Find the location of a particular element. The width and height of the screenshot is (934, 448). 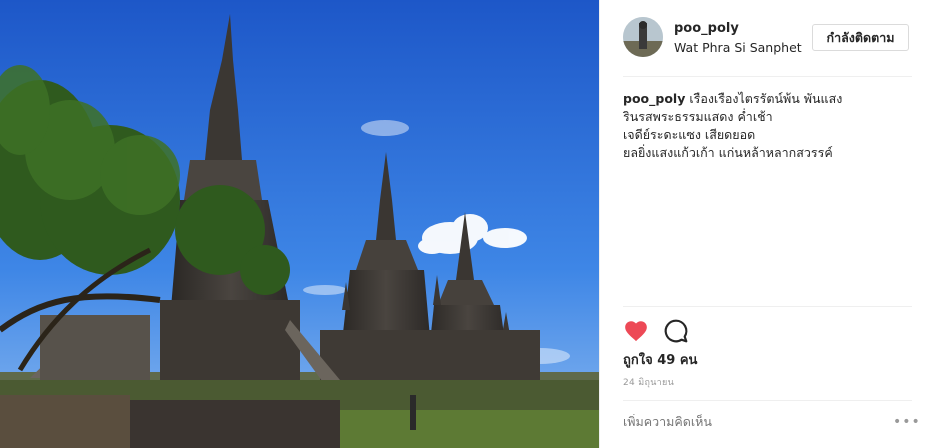

avatar-image is located at coordinates (643, 37).